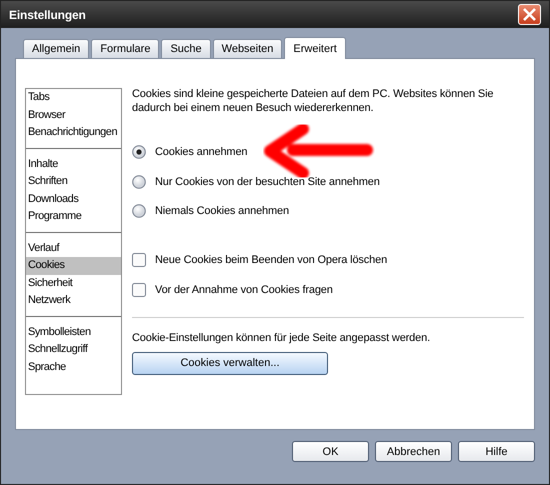 The image size is (550, 485). Describe the element at coordinates (186, 48) in the screenshot. I see `tab: Suche` at that location.